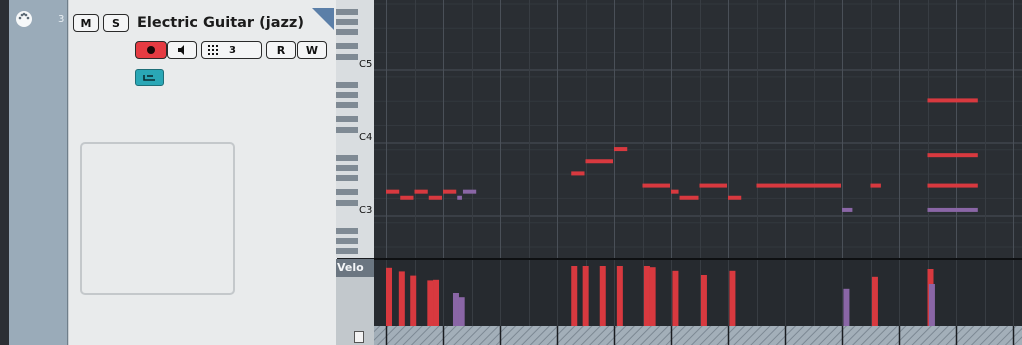 This screenshot has width=1022, height=345. What do you see at coordinates (86, 23) in the screenshot?
I see `mute-button: M` at bounding box center [86, 23].